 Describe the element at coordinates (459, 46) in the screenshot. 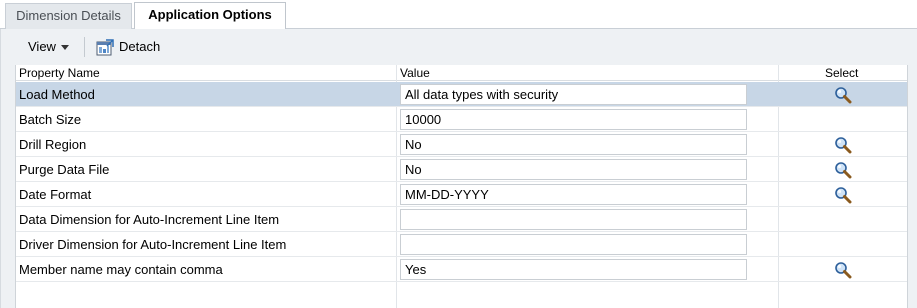

I see `toolbar: View Detach` at that location.